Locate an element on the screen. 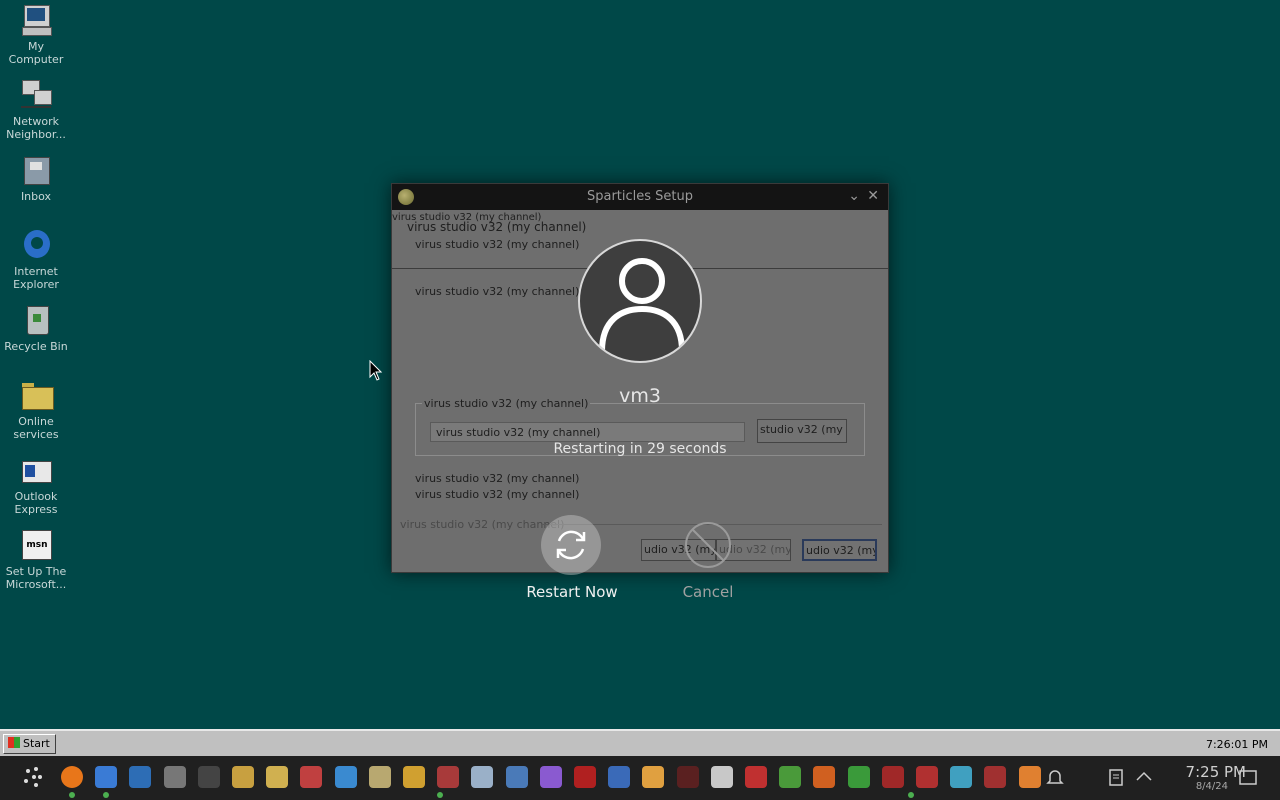 The image size is (1280, 800). desktop-icon-internet-explorer: Internet Explorer is located at coordinates (36, 259).